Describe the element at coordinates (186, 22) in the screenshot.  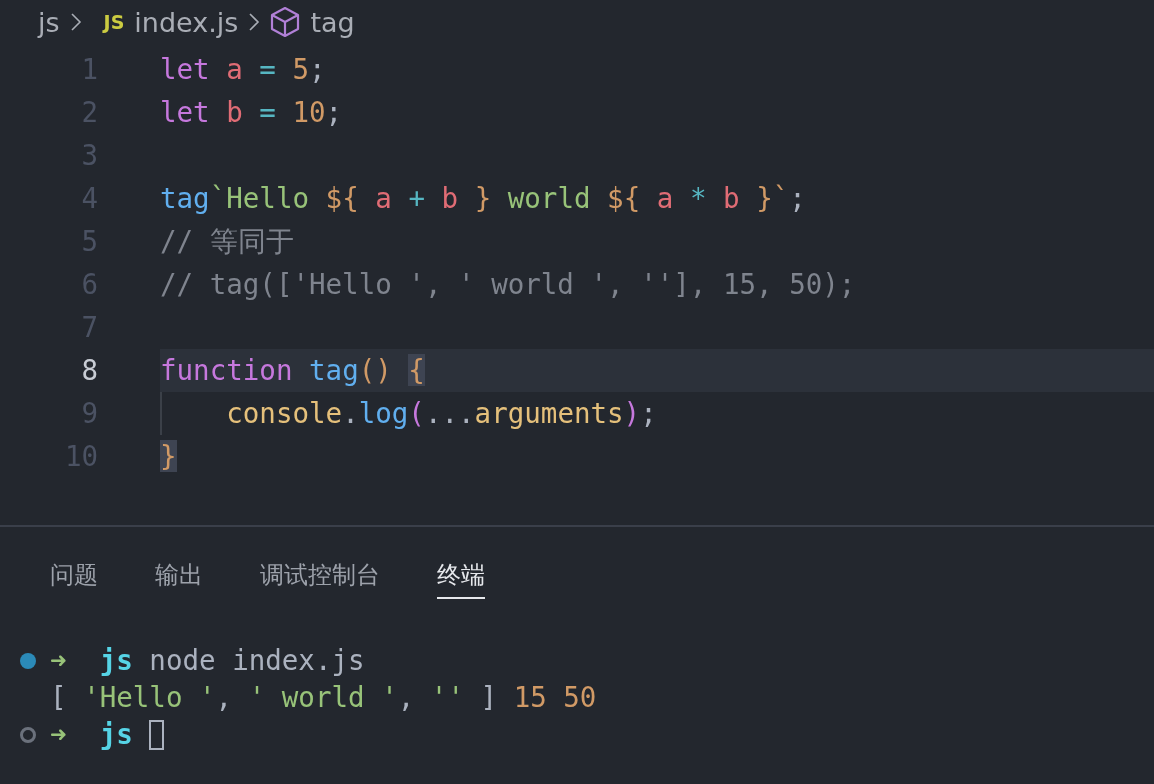
I see `breadcrumb-item: index.js` at that location.